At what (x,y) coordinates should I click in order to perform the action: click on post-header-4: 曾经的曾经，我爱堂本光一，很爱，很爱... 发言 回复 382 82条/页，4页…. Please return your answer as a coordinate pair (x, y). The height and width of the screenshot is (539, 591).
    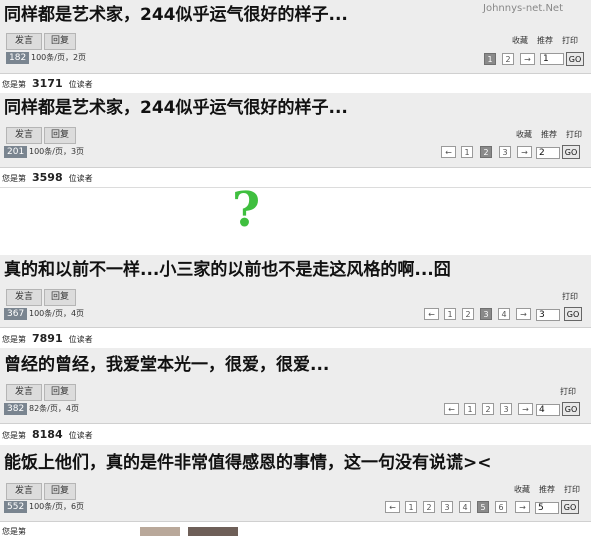
    Looking at the image, I should click on (295, 386).